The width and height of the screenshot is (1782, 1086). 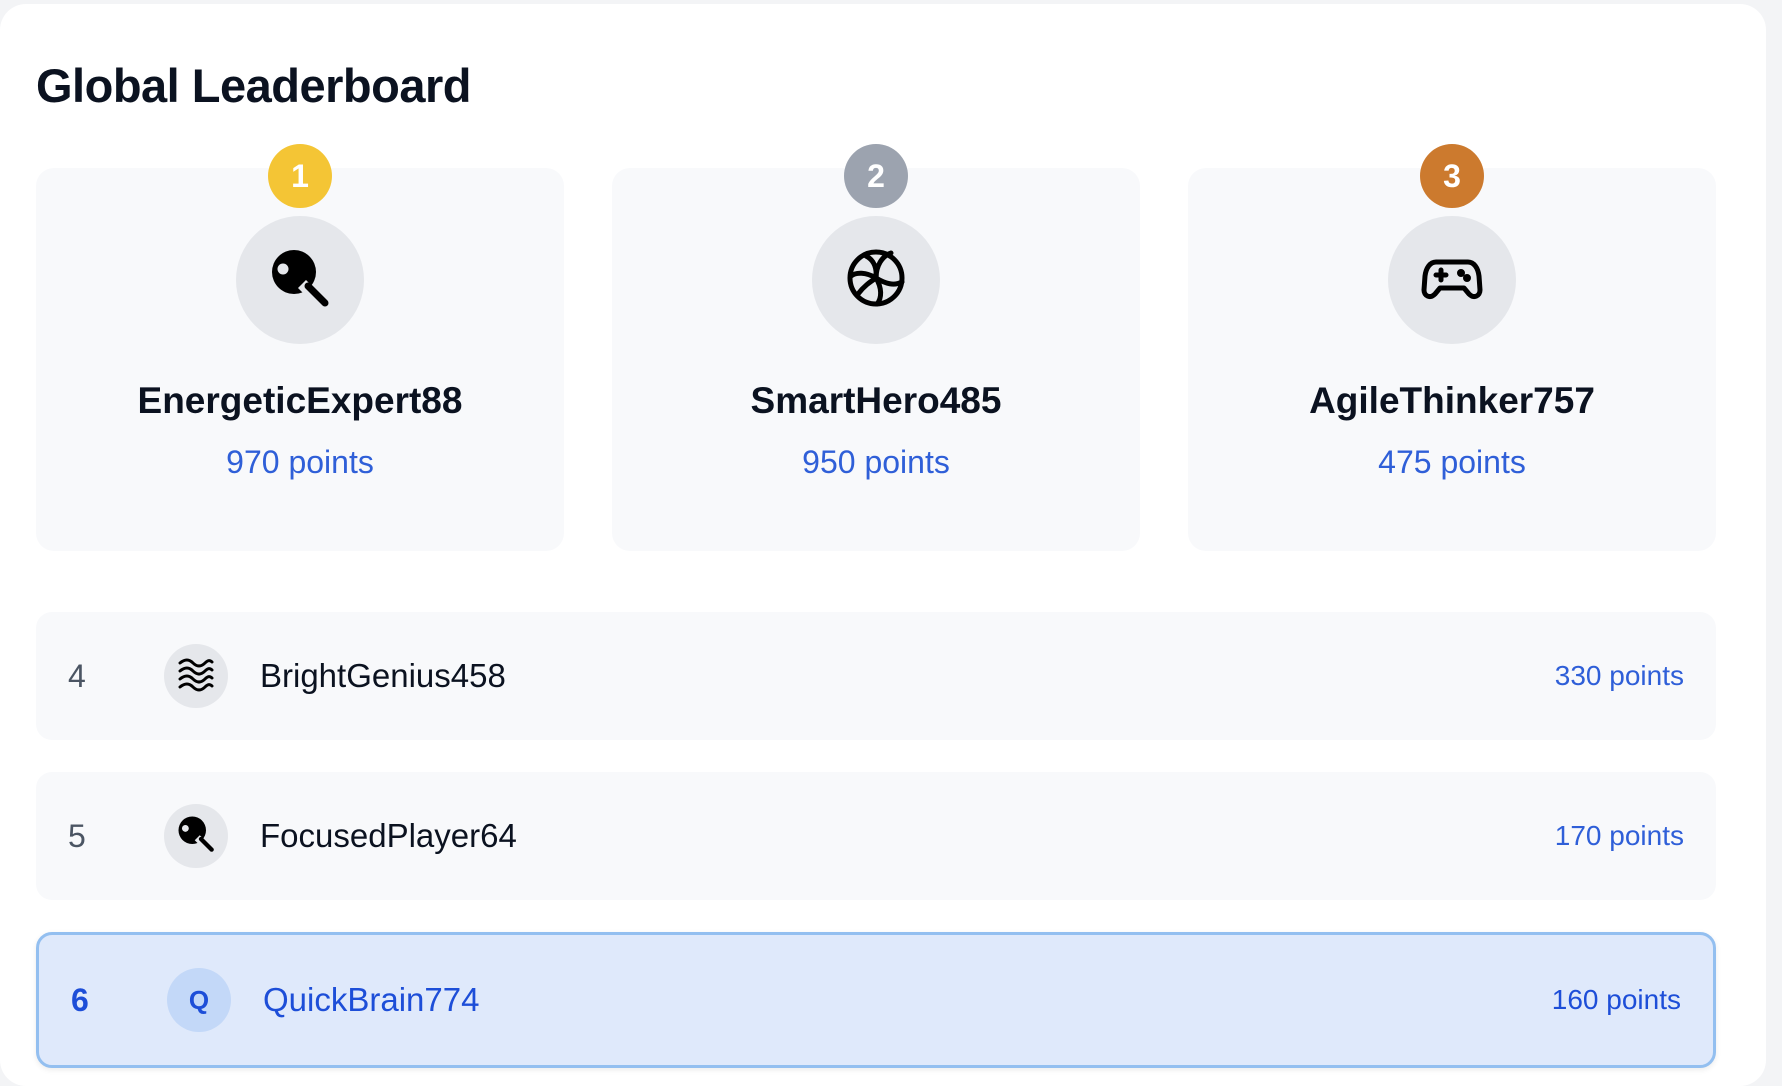 I want to click on volleyball-icon, so click(x=876, y=280).